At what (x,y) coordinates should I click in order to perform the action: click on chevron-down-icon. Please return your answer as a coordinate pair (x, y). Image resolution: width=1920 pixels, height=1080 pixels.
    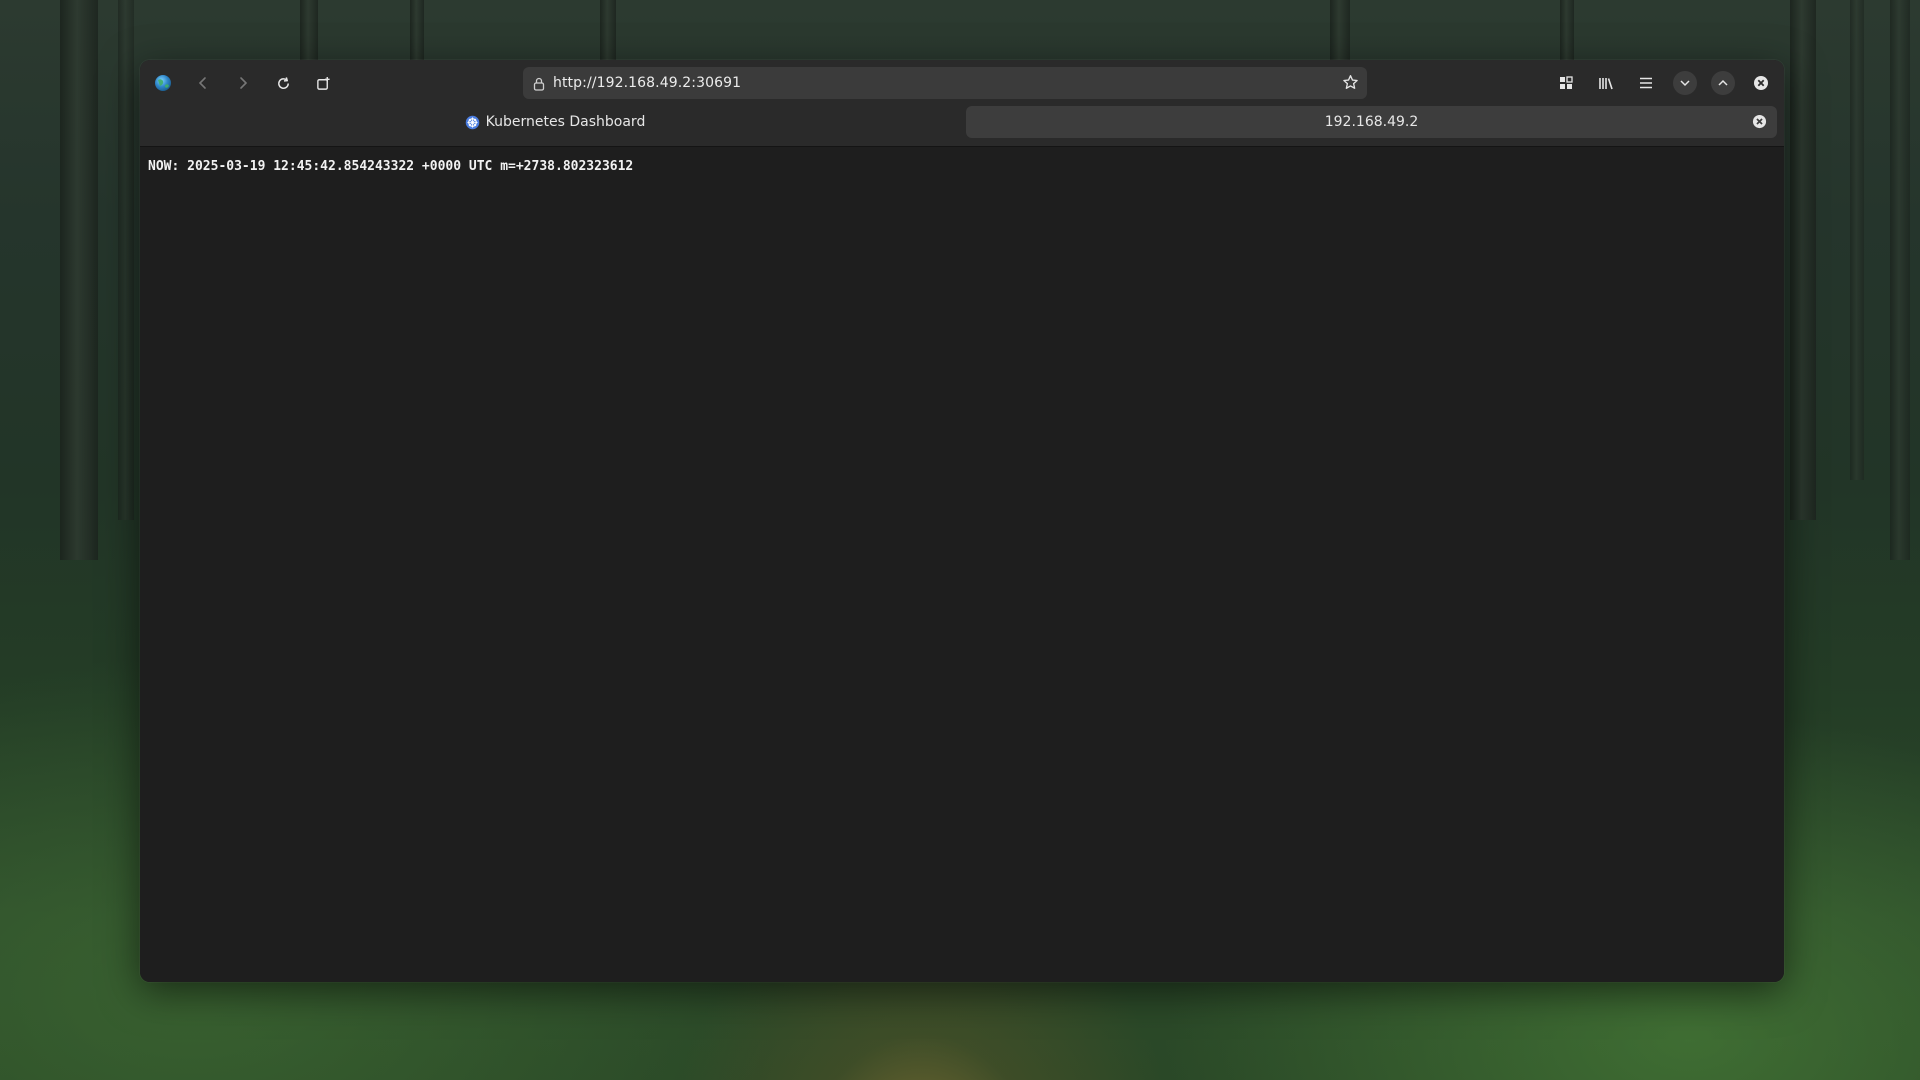
    Looking at the image, I should click on (1685, 83).